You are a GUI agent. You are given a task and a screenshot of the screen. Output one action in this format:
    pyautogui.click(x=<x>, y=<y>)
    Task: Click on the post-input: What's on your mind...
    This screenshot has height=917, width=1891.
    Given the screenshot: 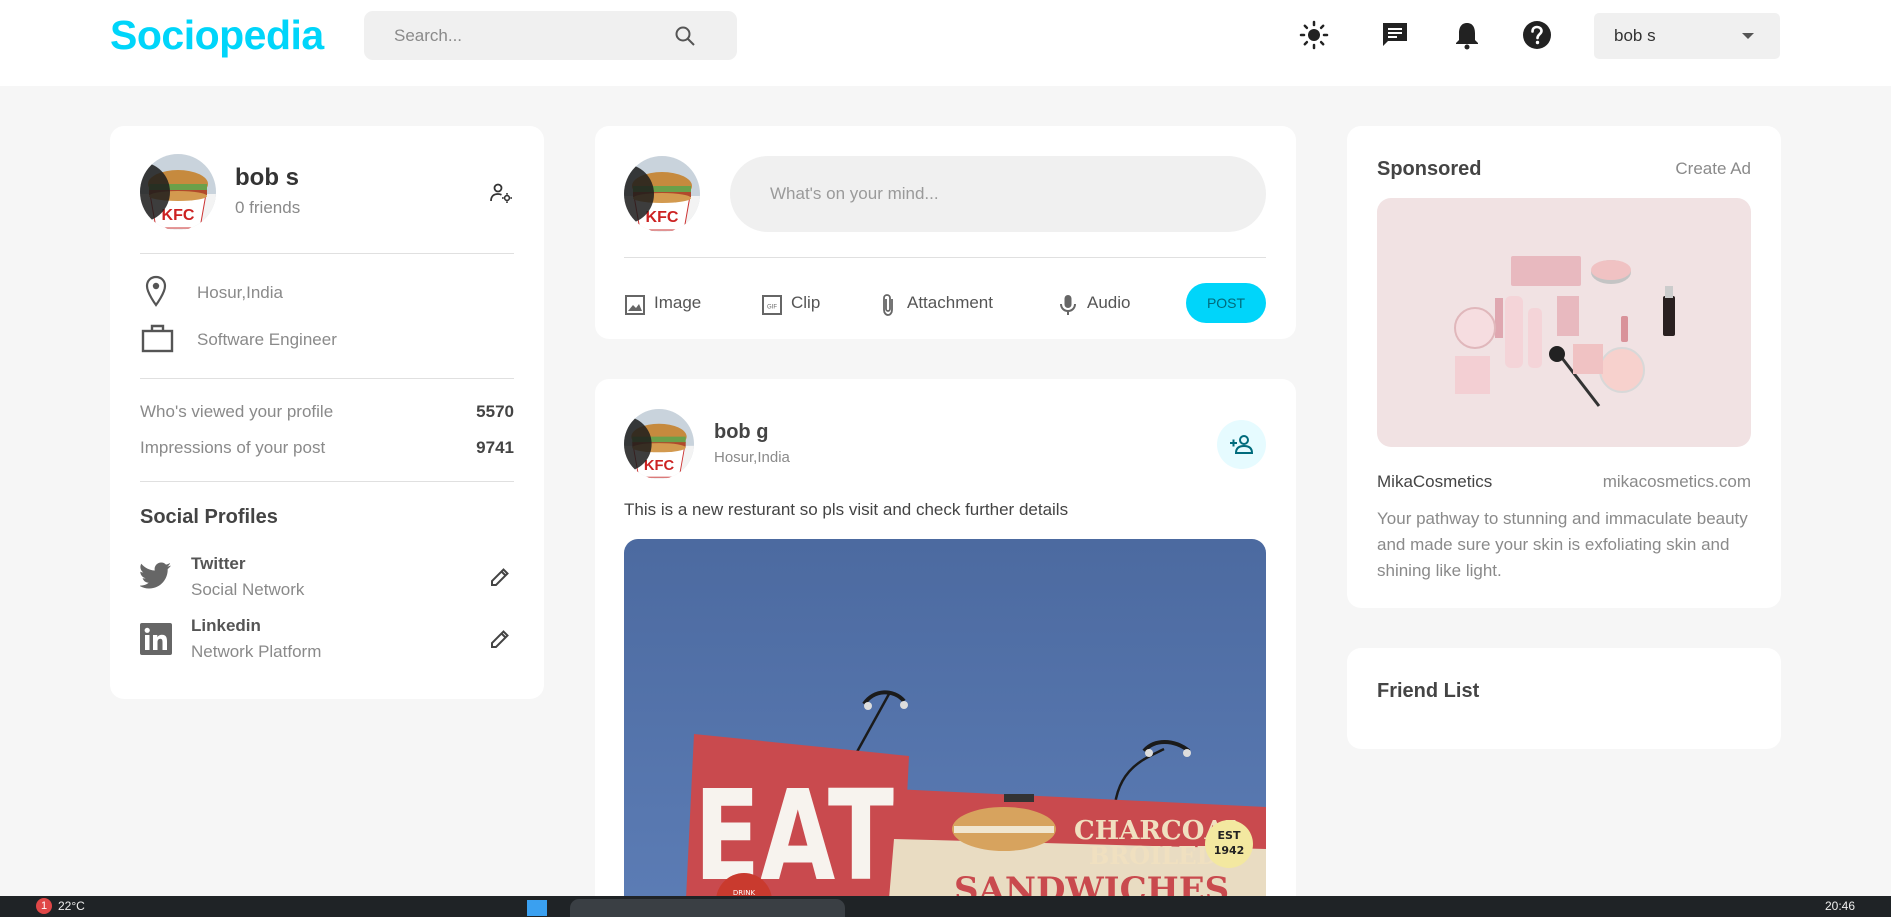 What is the action you would take?
    pyautogui.click(x=998, y=194)
    